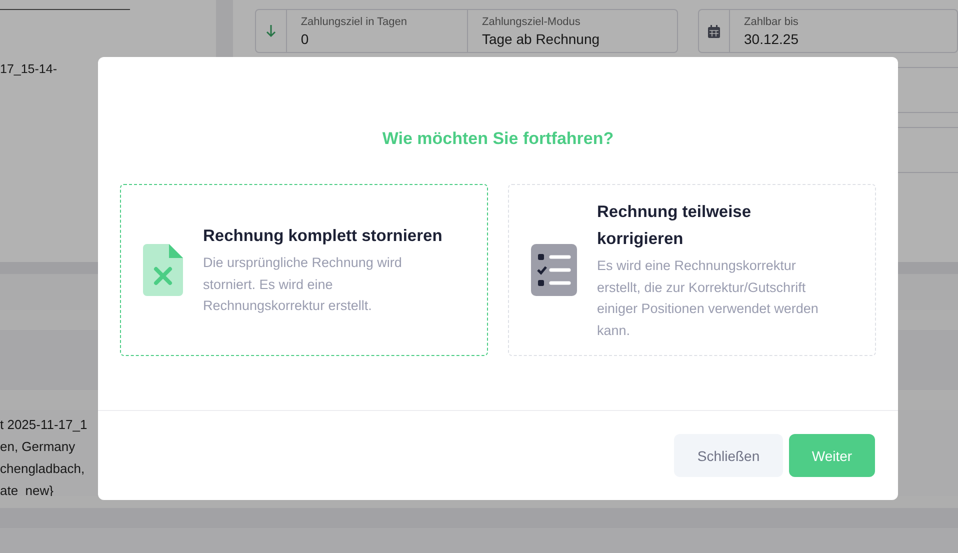  Describe the element at coordinates (29, 69) in the screenshot. I see `filename-text: 17_15-14-` at that location.